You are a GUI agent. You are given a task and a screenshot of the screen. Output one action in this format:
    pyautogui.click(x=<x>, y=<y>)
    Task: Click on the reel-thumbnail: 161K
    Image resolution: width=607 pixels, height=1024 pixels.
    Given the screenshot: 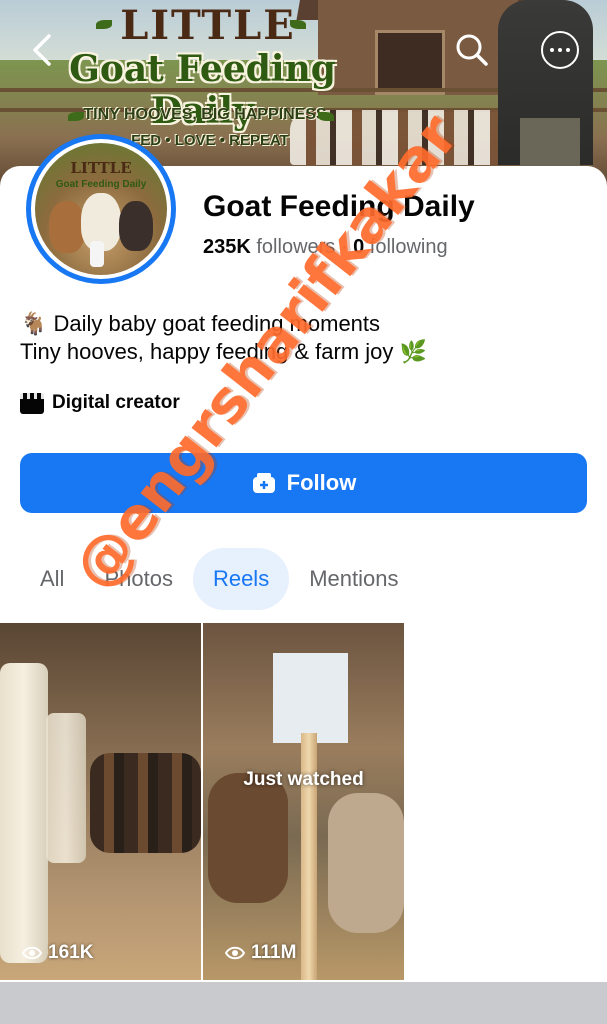 What is the action you would take?
    pyautogui.click(x=100, y=801)
    